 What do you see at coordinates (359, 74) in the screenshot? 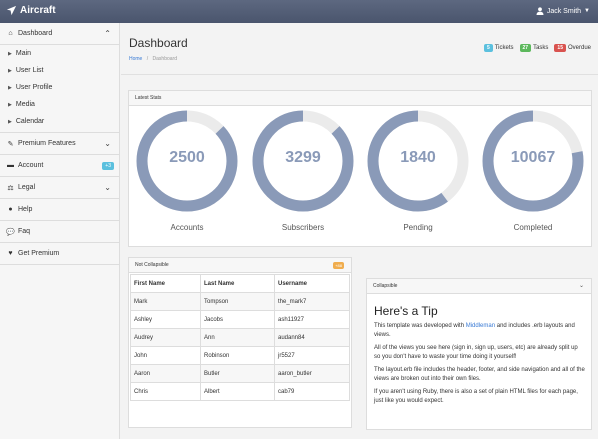
I see `header-divider` at bounding box center [359, 74].